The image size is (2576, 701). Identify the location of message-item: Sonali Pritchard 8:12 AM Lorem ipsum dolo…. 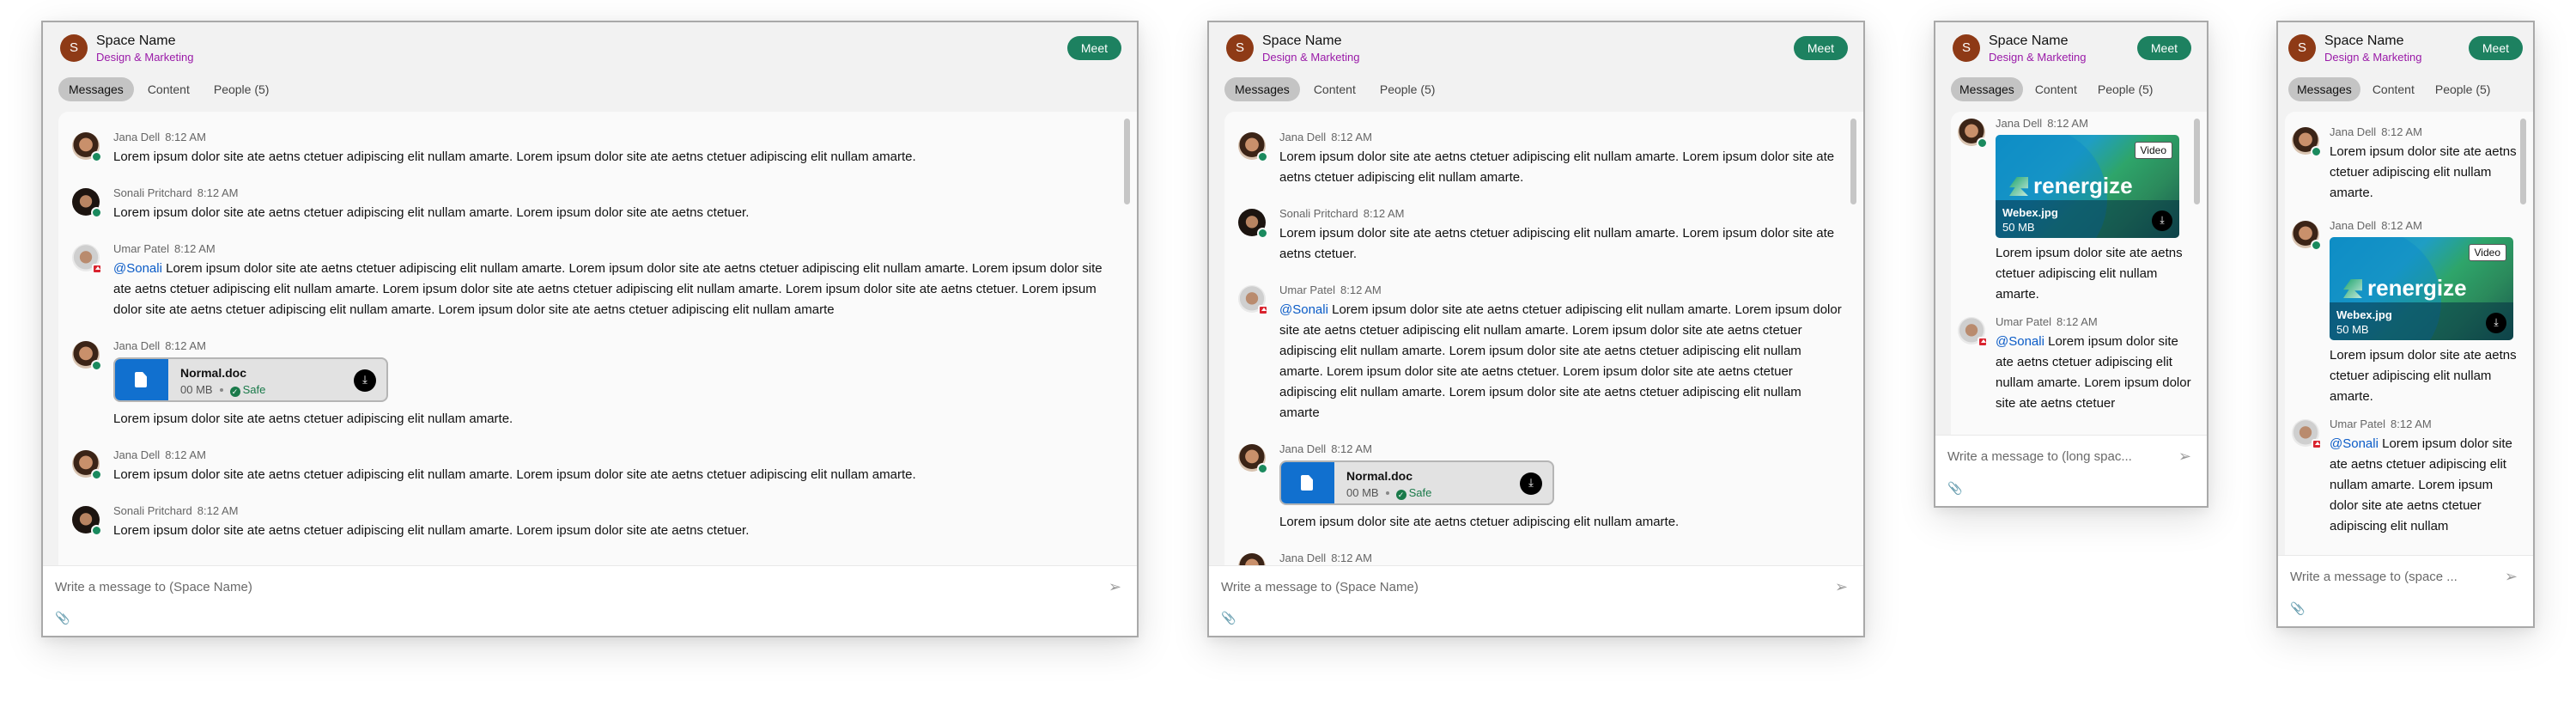
(1543, 236).